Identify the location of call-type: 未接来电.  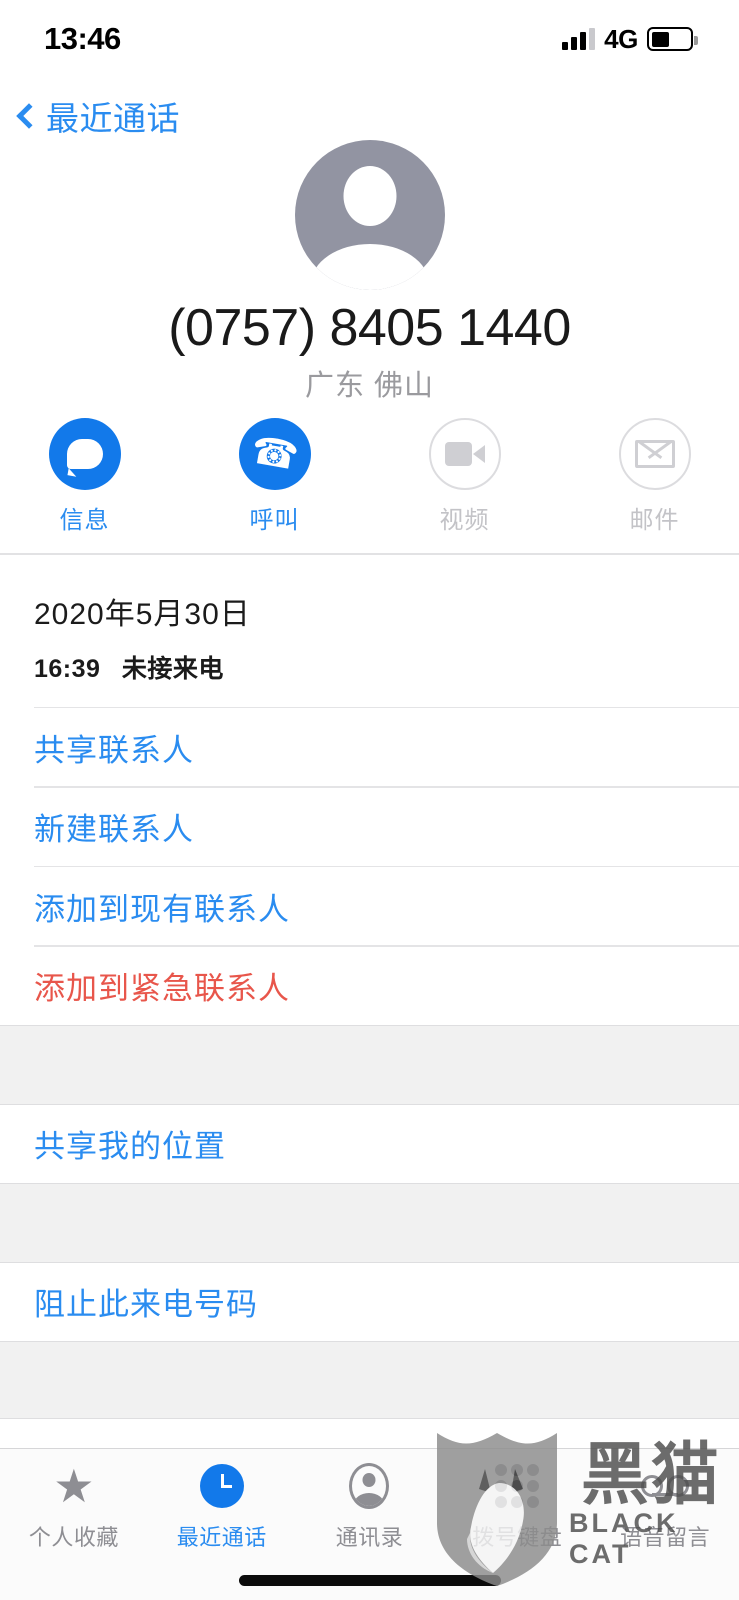
(172, 668).